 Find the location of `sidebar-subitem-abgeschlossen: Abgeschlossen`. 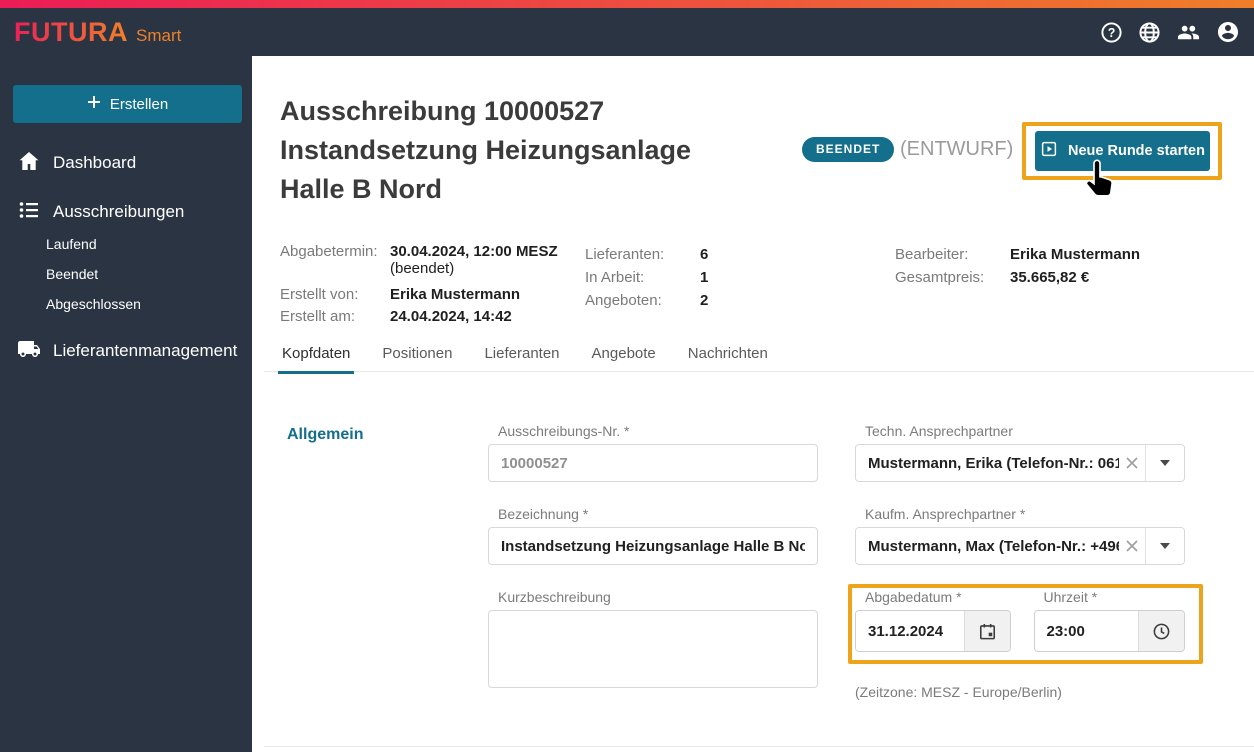

sidebar-subitem-abgeschlossen: Abgeschlossen is located at coordinates (93, 304).